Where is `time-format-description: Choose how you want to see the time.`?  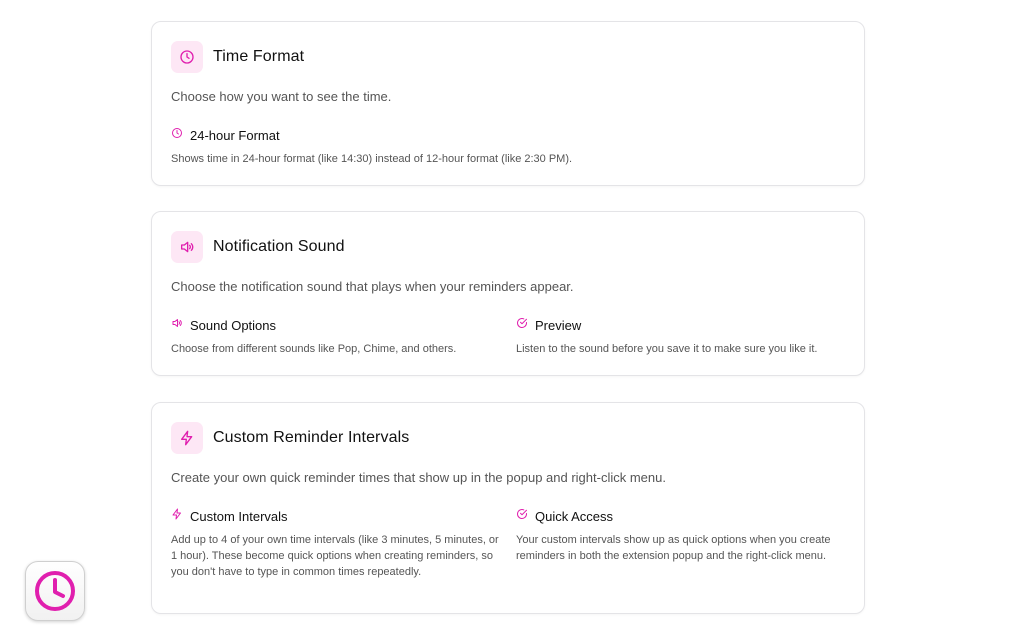 time-format-description: Choose how you want to see the time. is located at coordinates (281, 96).